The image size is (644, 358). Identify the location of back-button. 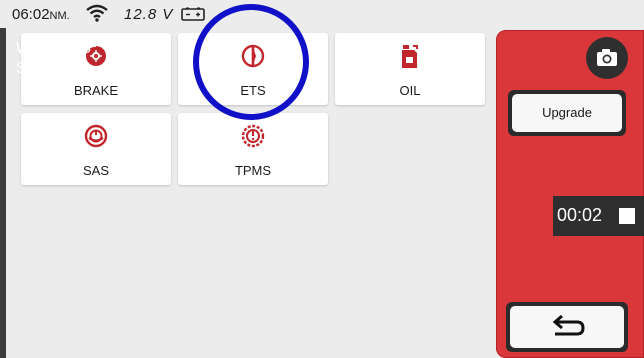
(567, 327).